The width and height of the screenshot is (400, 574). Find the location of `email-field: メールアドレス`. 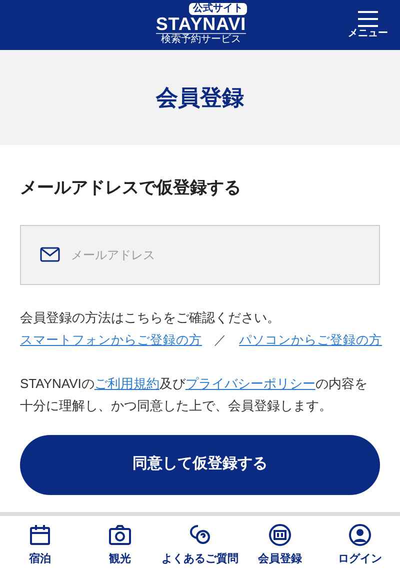

email-field: メールアドレス is located at coordinates (200, 254).